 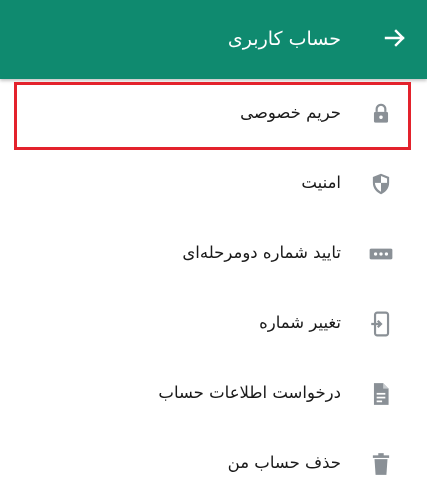 What do you see at coordinates (300, 322) in the screenshot?
I see `change-number-label: تغییر شماره` at bounding box center [300, 322].